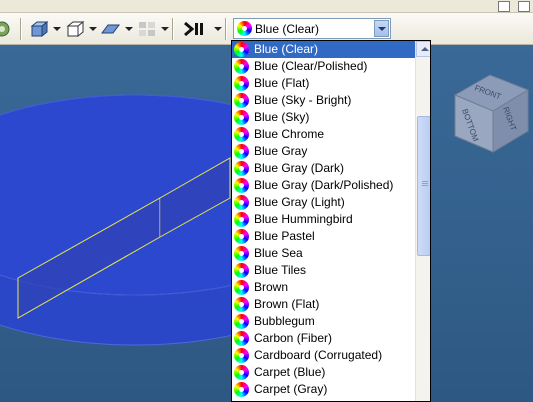  Describe the element at coordinates (524, 6) in the screenshot. I see `close-button` at that location.